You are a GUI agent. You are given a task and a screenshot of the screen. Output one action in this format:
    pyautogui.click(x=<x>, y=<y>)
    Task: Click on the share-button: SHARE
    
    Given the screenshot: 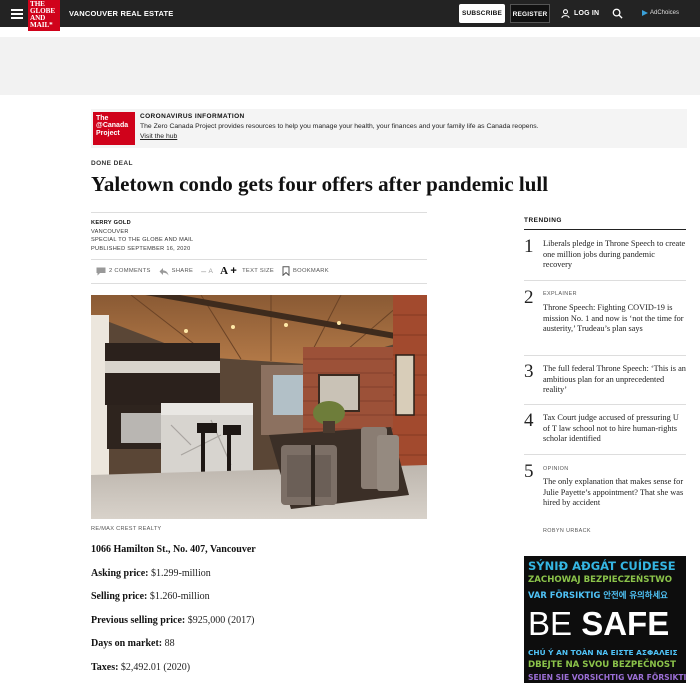 What is the action you would take?
    pyautogui.click(x=176, y=271)
    